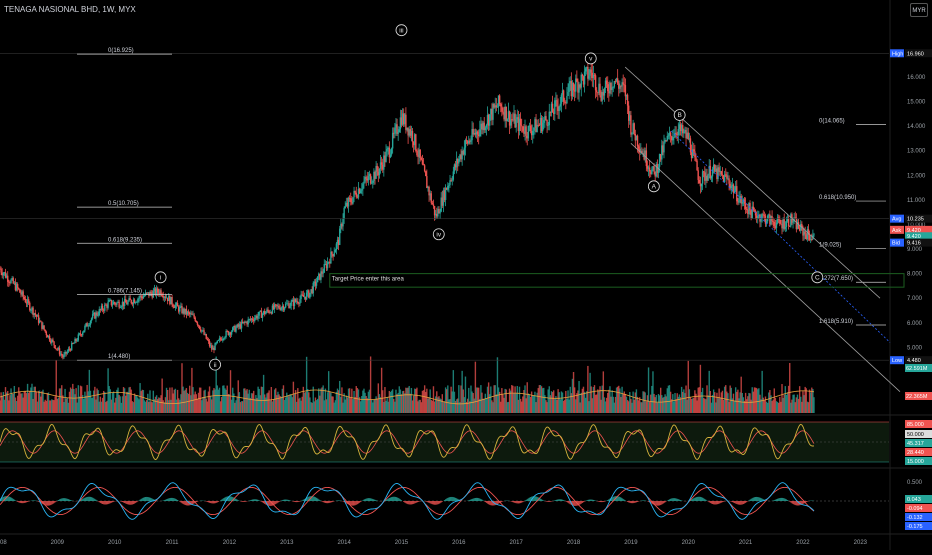  What do you see at coordinates (915, 425) in the screenshot?
I see `rsi-tag-value: 85.000` at bounding box center [915, 425].